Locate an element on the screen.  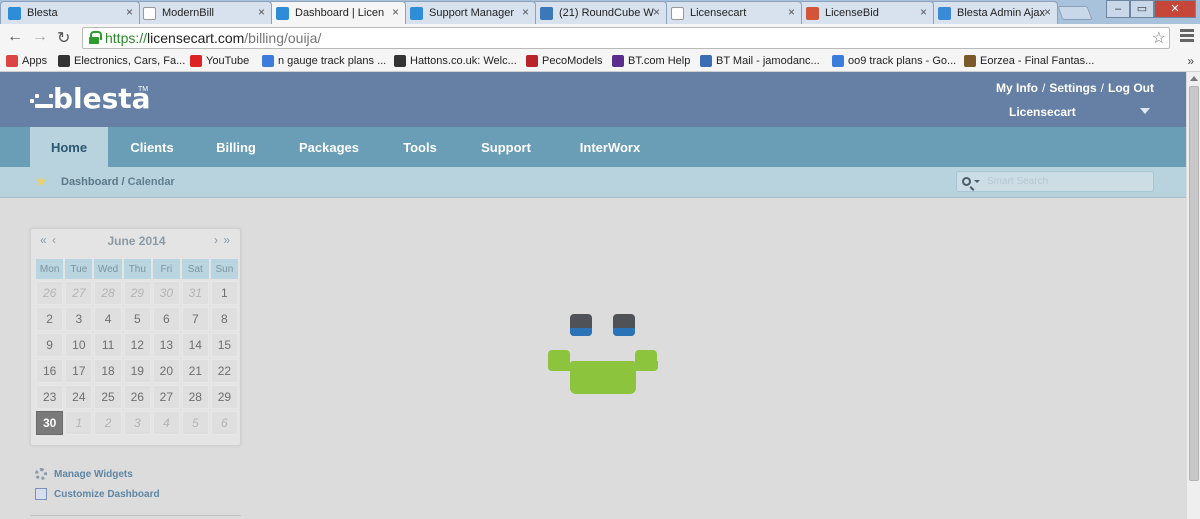
nav-tools: Tools is located at coordinates (420, 147).